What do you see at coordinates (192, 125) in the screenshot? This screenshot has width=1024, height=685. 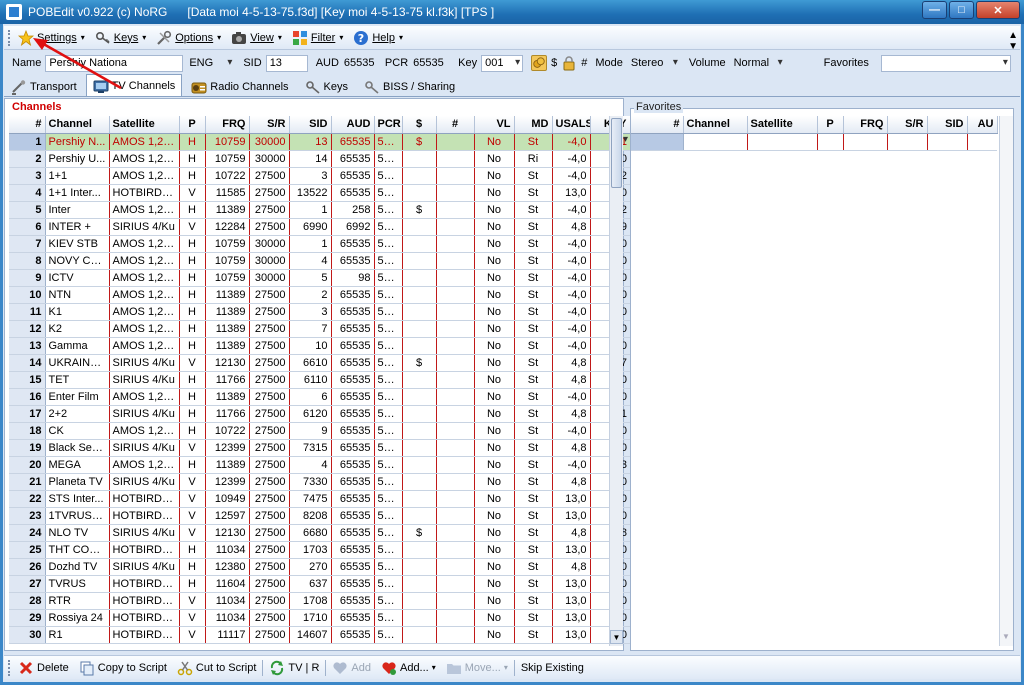 I see `column-header: P` at bounding box center [192, 125].